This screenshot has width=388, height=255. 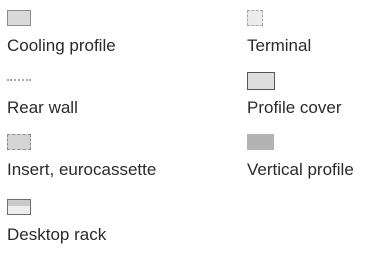 I want to click on legend-label-desktop-rack: Desktop rack, so click(x=57, y=234).